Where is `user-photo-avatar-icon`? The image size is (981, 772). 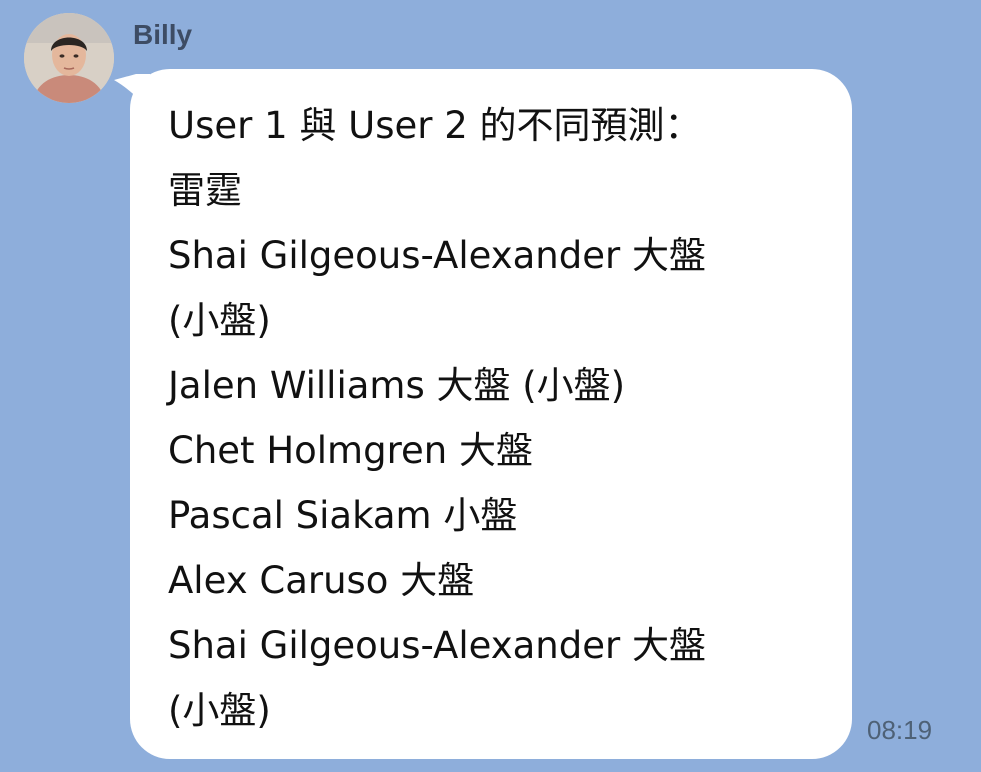
user-photo-avatar-icon is located at coordinates (69, 58).